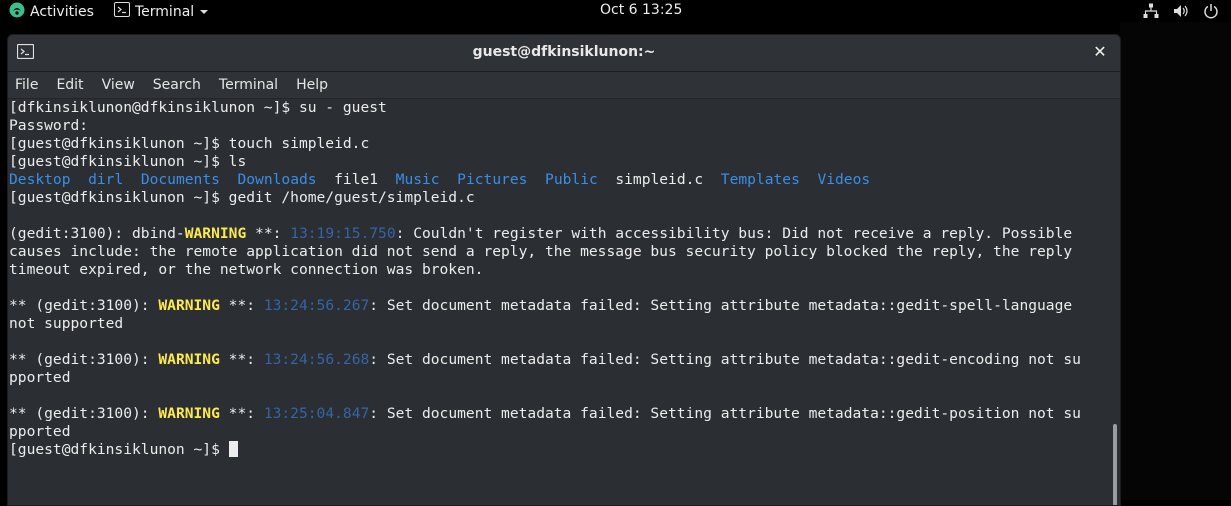 The width and height of the screenshot is (1231, 506). I want to click on ls-dir-videos: Videos, so click(844, 179).